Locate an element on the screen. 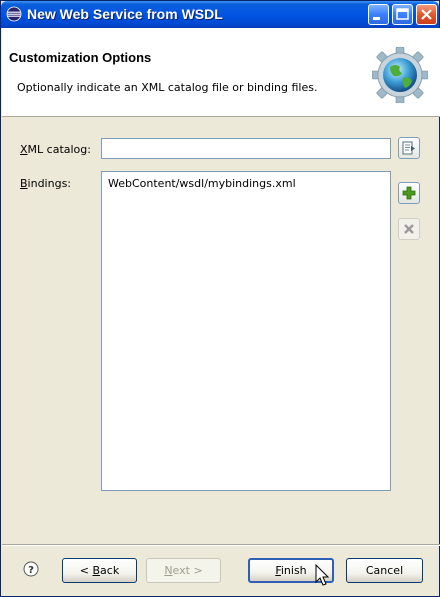 The image size is (440, 597). maximize-icon is located at coordinates (402, 14).